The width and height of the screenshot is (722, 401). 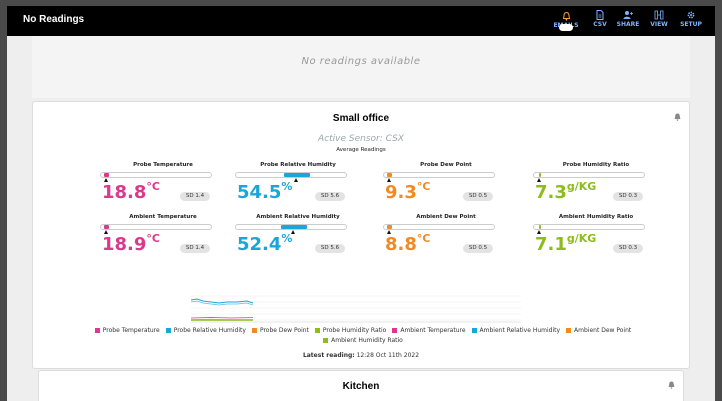 I want to click on legend-label: Probe Temperature, so click(x=131, y=330).